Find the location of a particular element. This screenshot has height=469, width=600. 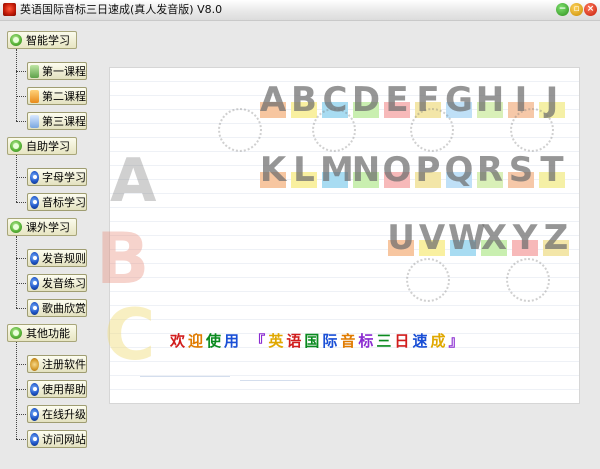

sidebar-item-1-2: 第二课程 is located at coordinates (57, 96).